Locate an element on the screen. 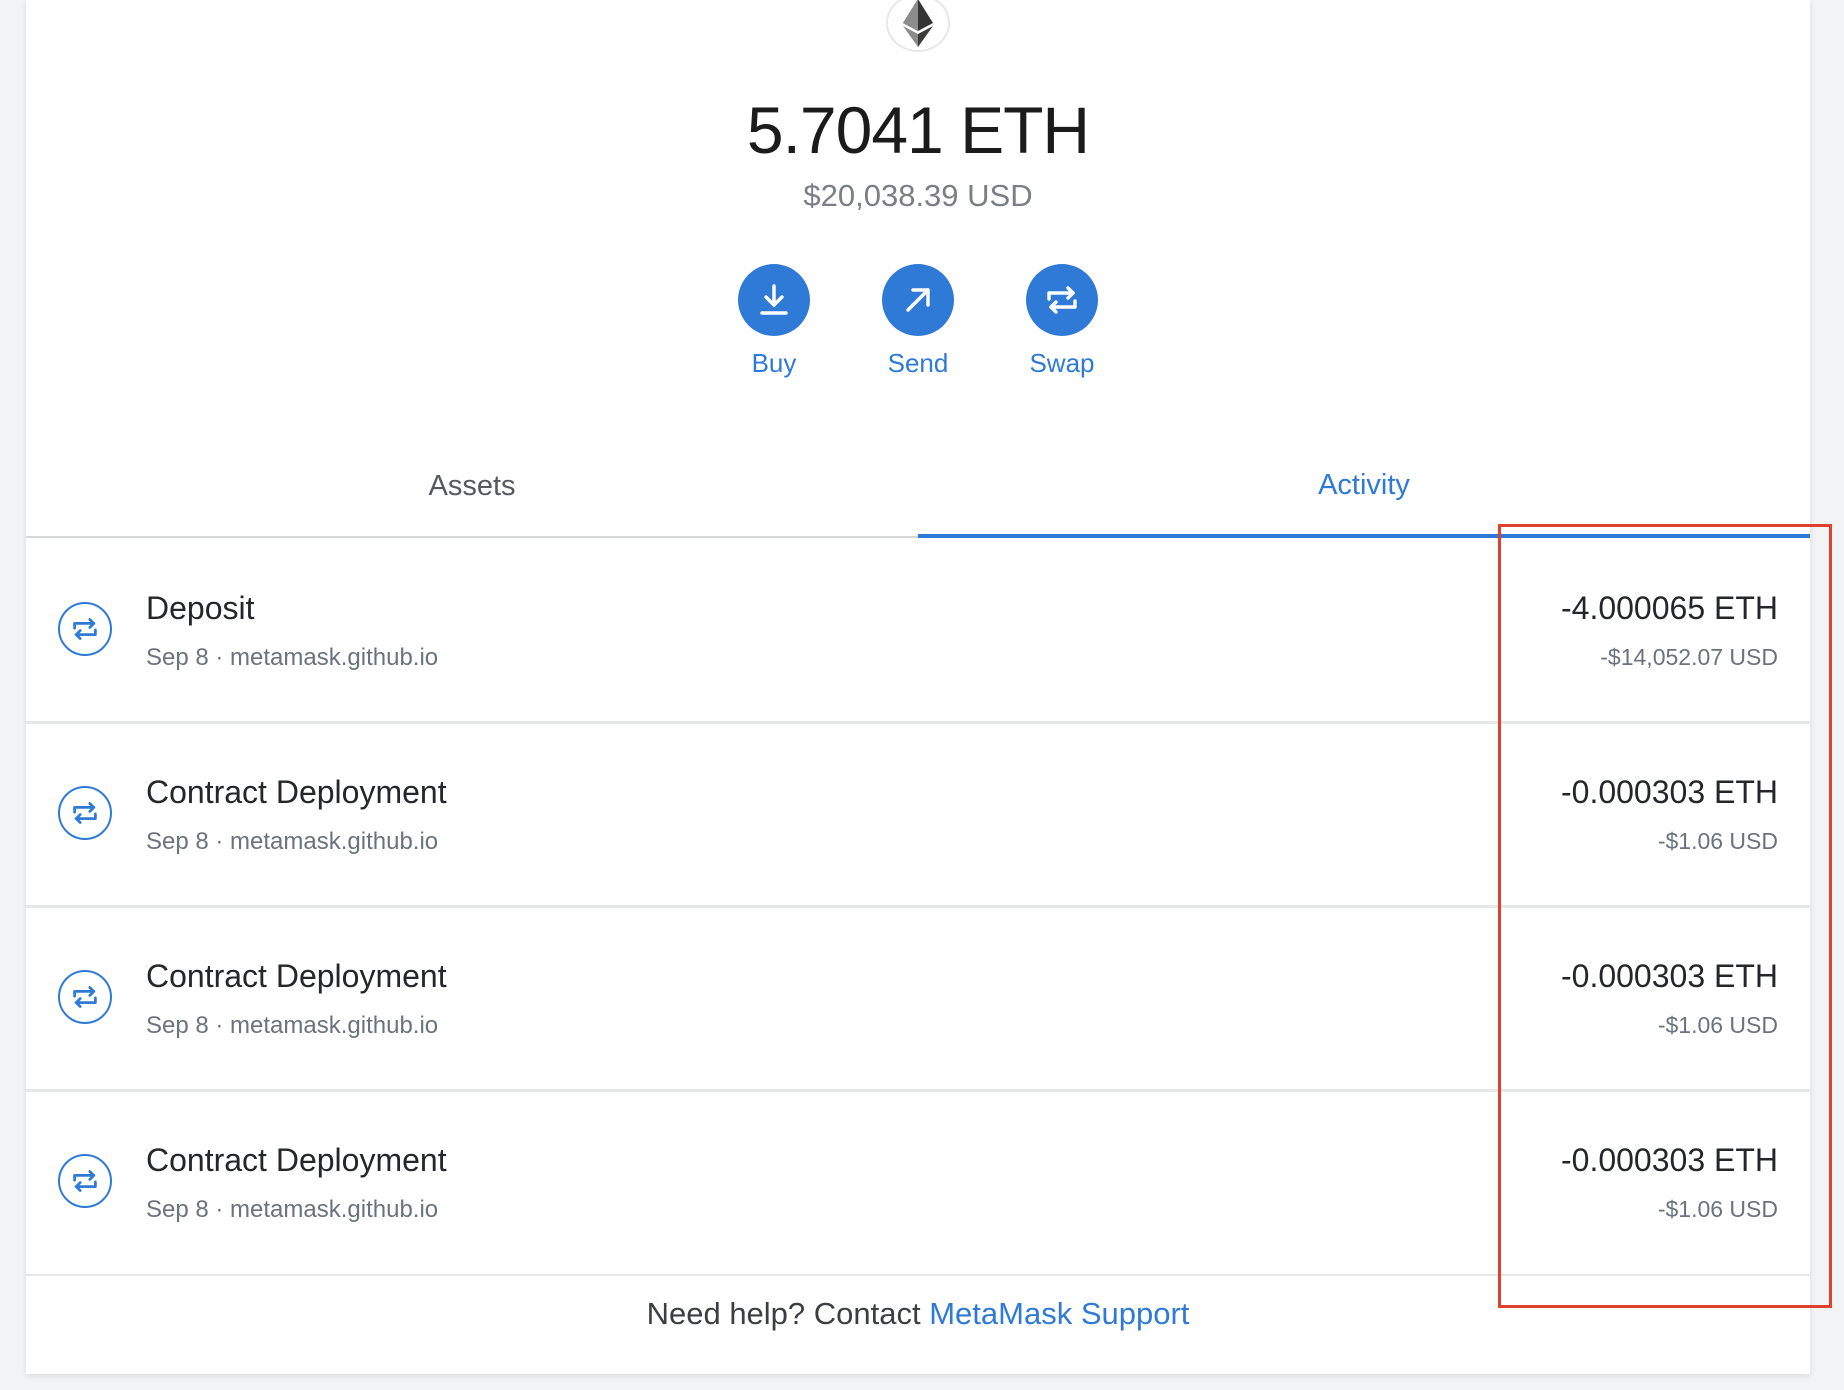 This screenshot has height=1390, width=1844. tab-bar: Assets Activity is located at coordinates (918, 487).